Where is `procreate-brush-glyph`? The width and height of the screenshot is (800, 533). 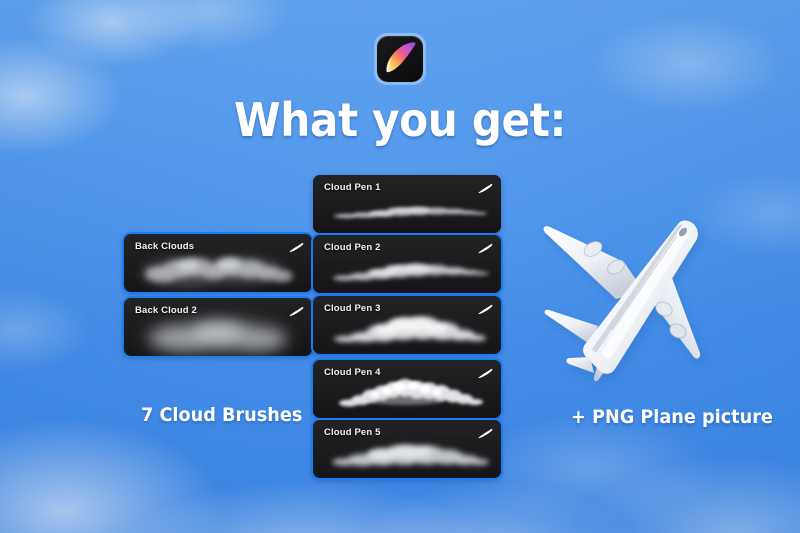
procreate-brush-glyph is located at coordinates (401, 57).